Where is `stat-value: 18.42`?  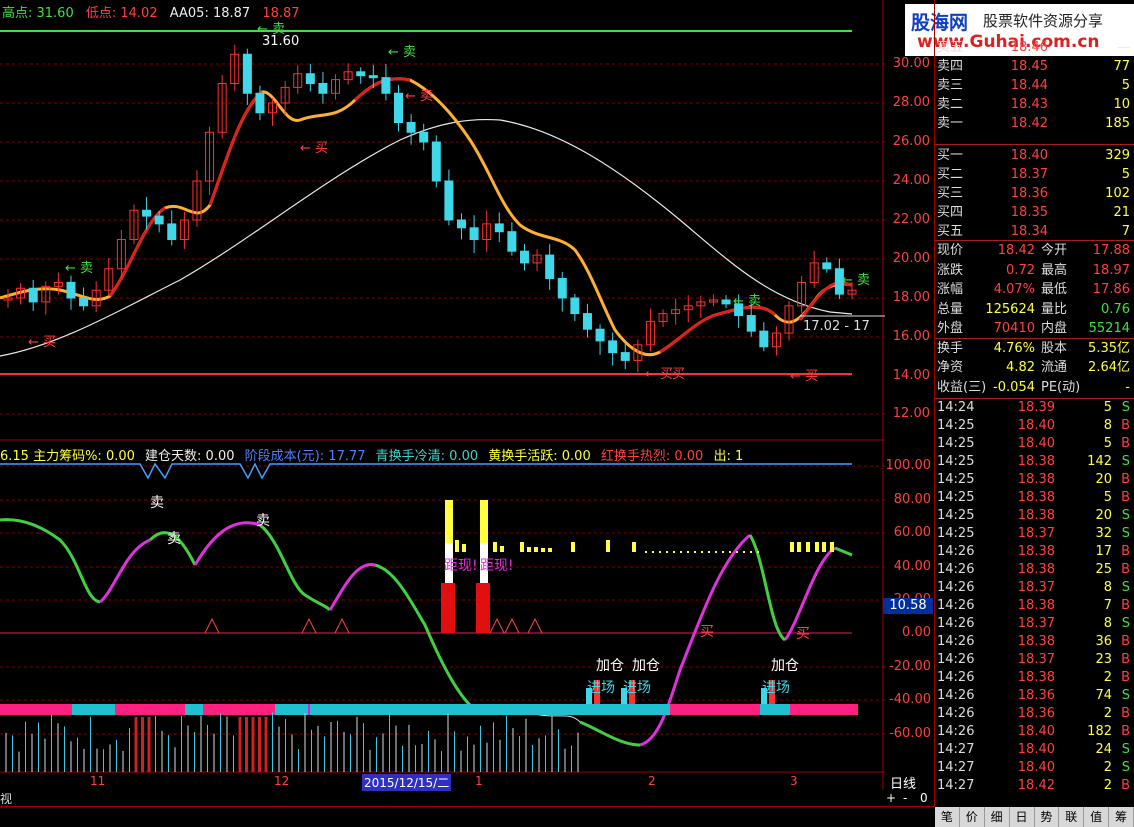 stat-value: 18.42 is located at coordinates (1016, 250).